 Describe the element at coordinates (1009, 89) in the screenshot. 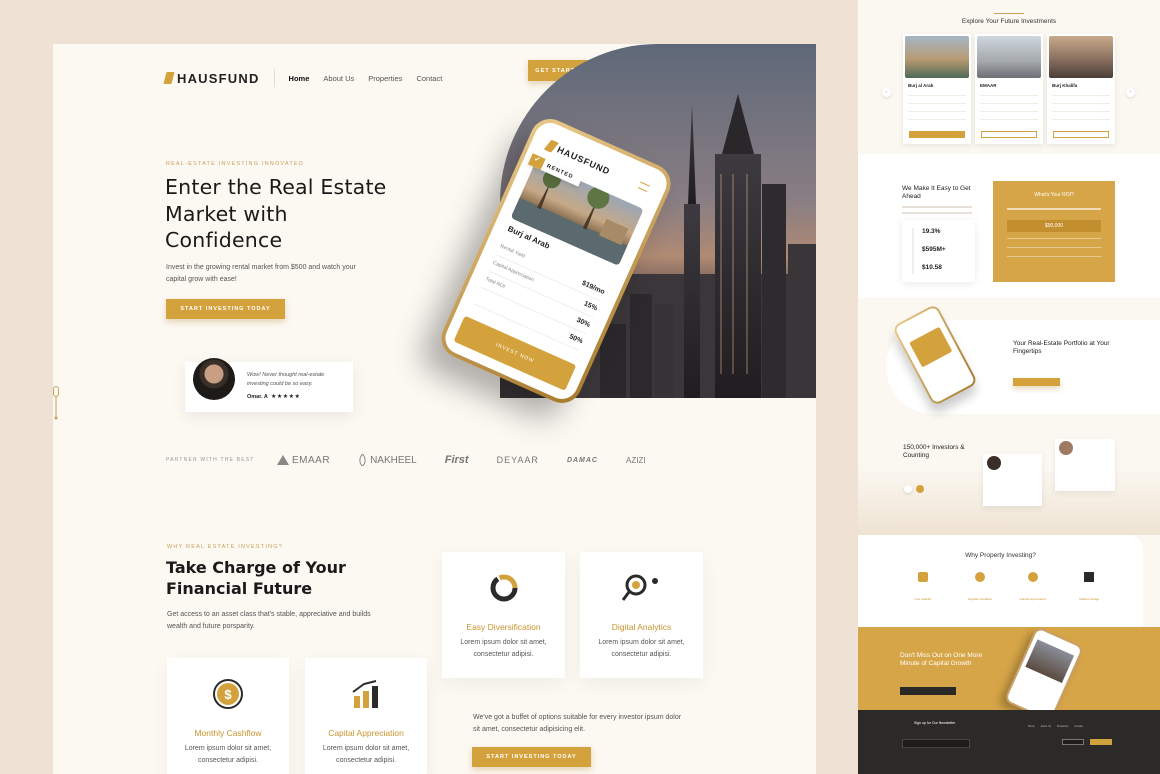

I see `property-card: EMAAR` at that location.